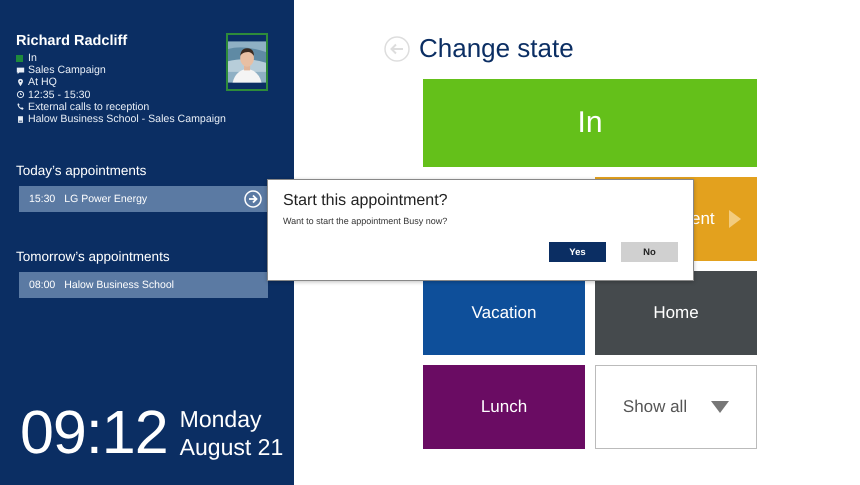  I want to click on message-icon, so click(20, 70).